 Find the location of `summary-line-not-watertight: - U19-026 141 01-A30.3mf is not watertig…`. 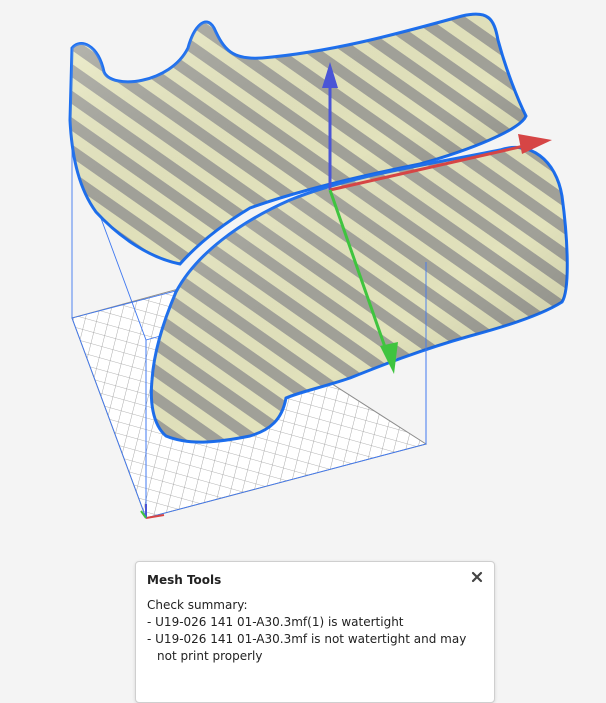

summary-line-not-watertight: - U19-026 141 01-A30.3mf is not watertig… is located at coordinates (307, 647).